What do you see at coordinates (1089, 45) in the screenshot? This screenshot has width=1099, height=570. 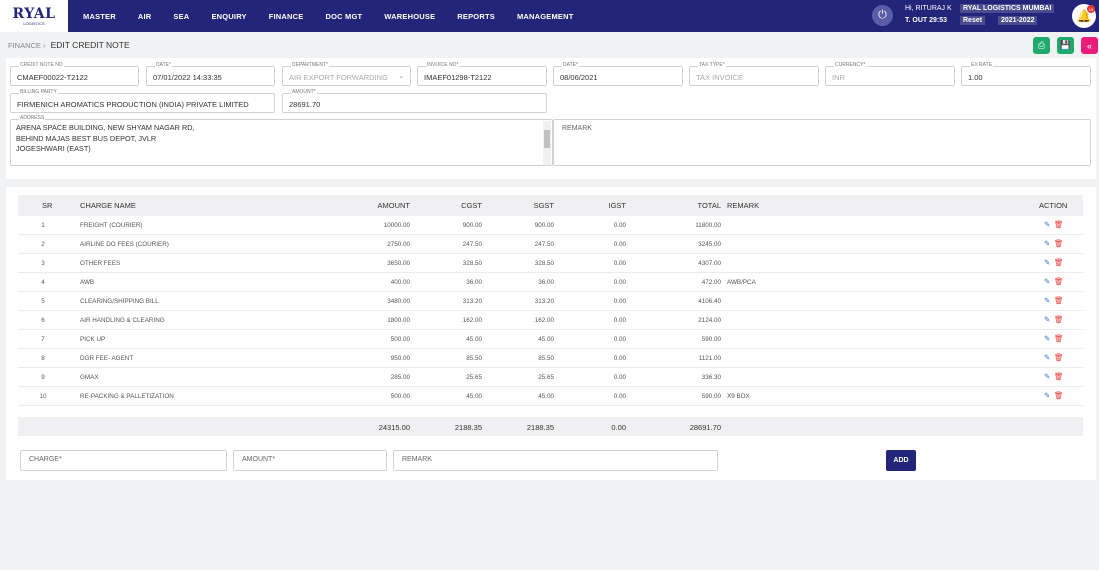 I see `back-button: «` at bounding box center [1089, 45].